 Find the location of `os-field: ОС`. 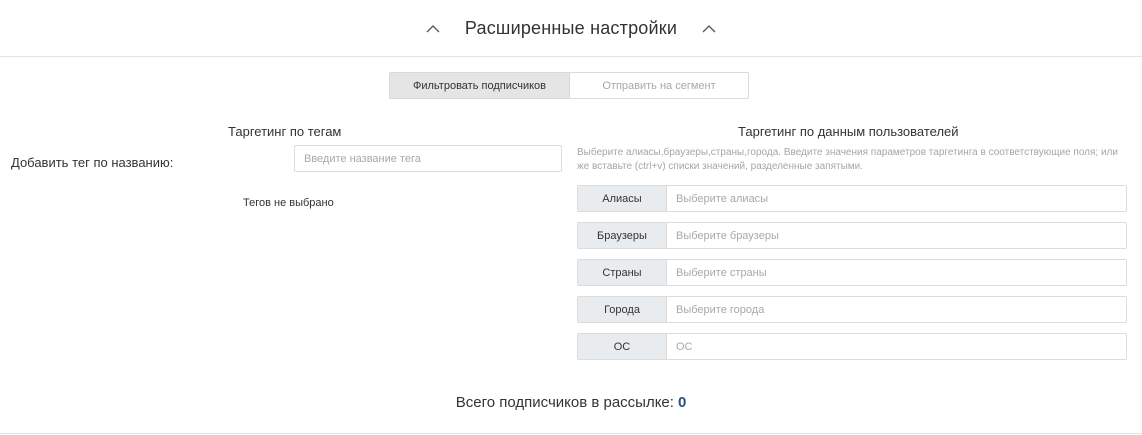

os-field: ОС is located at coordinates (852, 346).